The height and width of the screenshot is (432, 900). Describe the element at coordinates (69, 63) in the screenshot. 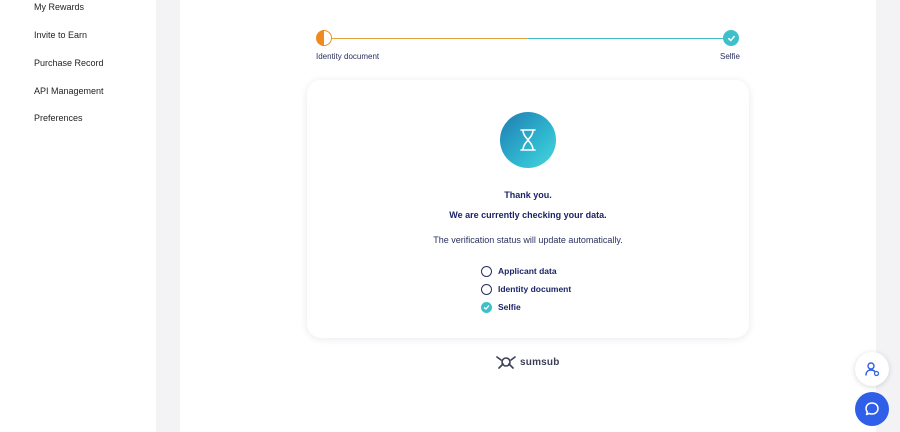

I see `sidebar-item-purchase-record: Purchase Record` at that location.